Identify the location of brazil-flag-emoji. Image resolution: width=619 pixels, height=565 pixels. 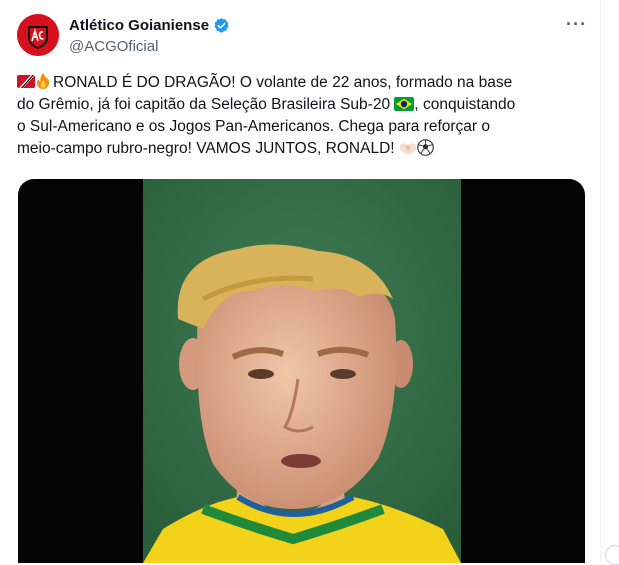
(404, 103).